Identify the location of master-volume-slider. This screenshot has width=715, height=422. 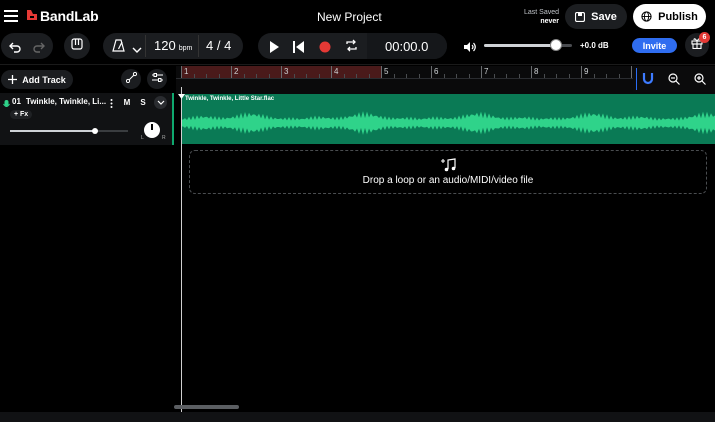
(528, 45).